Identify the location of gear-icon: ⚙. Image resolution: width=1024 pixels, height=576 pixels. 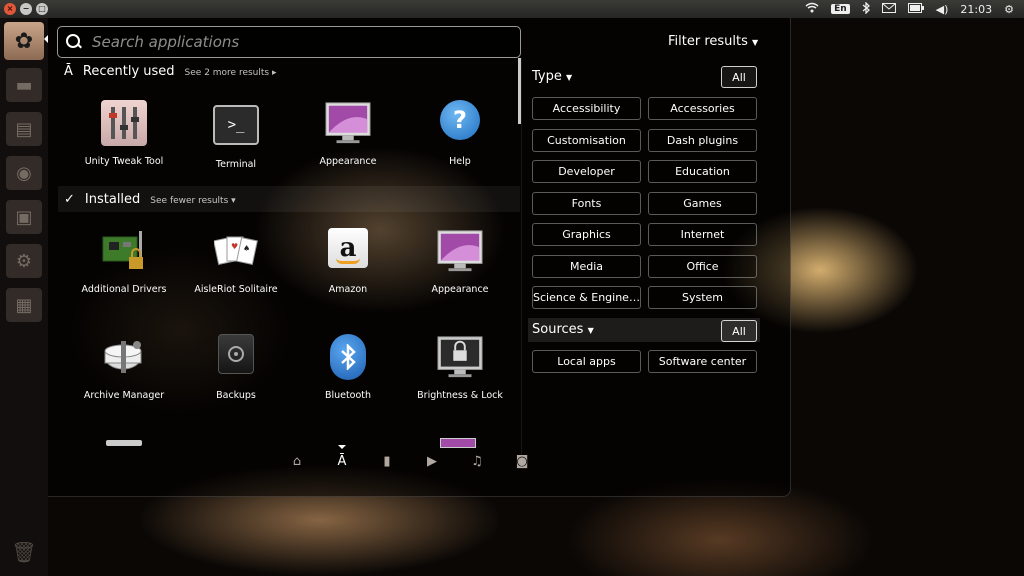
(1009, 9).